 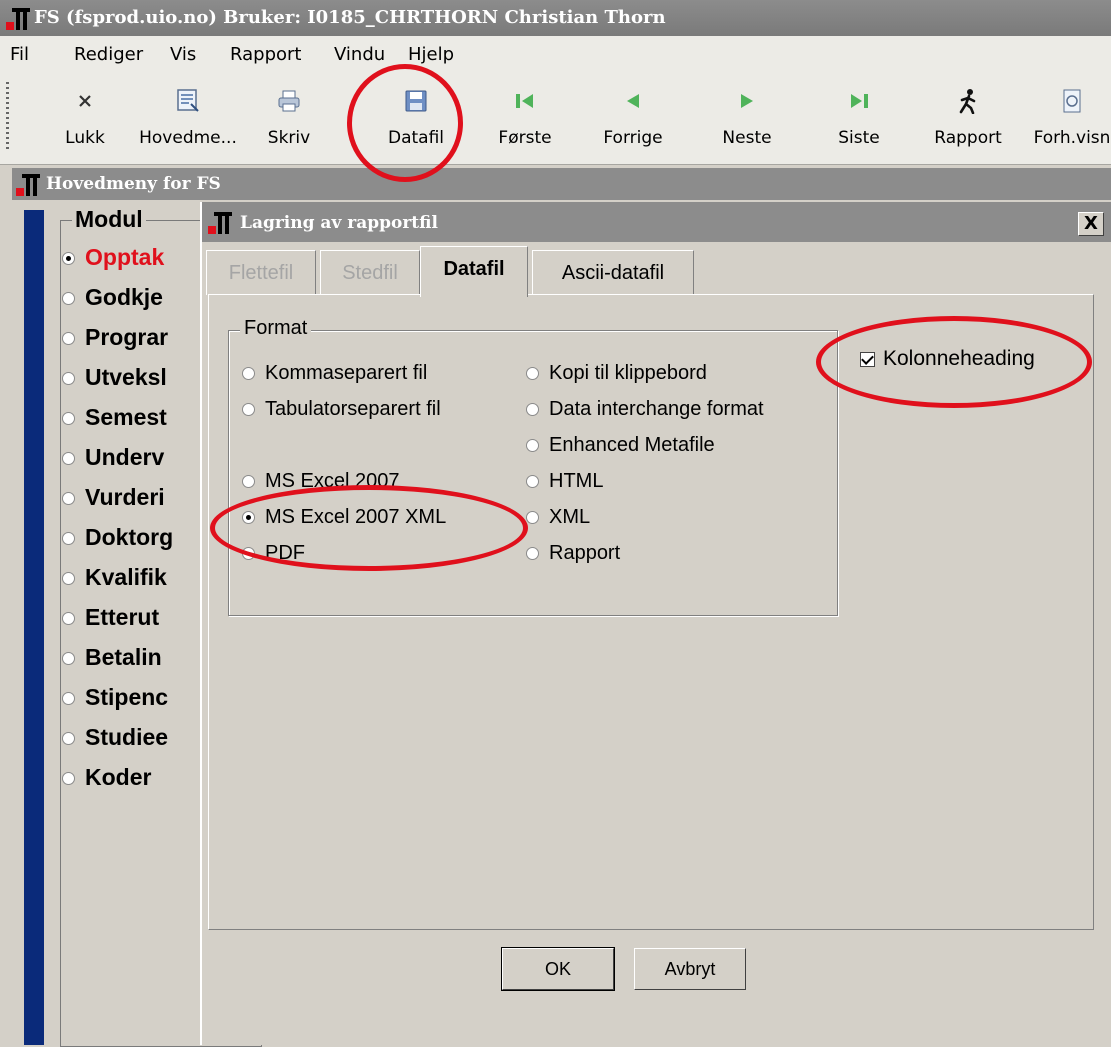 I want to click on option-label: Rapport, so click(x=585, y=553).